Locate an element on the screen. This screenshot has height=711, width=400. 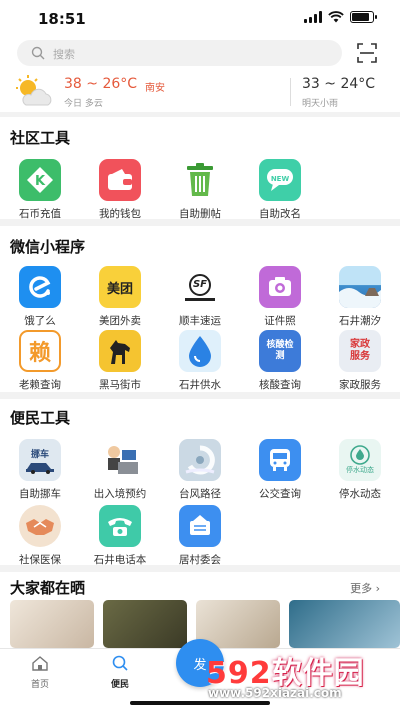
trash-icon is located at coordinates (200, 180).